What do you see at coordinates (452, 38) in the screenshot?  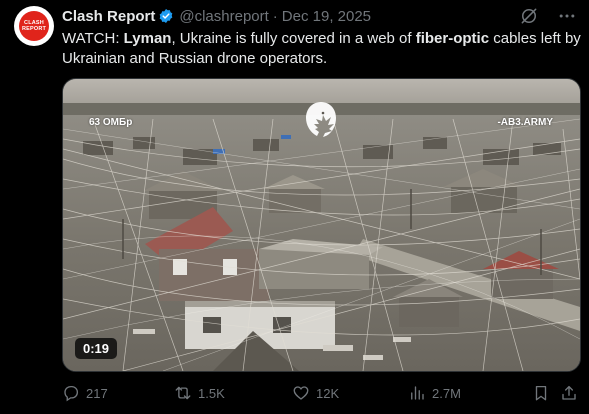 I see `tweet-text-bold-fiber: fiber-optic` at bounding box center [452, 38].